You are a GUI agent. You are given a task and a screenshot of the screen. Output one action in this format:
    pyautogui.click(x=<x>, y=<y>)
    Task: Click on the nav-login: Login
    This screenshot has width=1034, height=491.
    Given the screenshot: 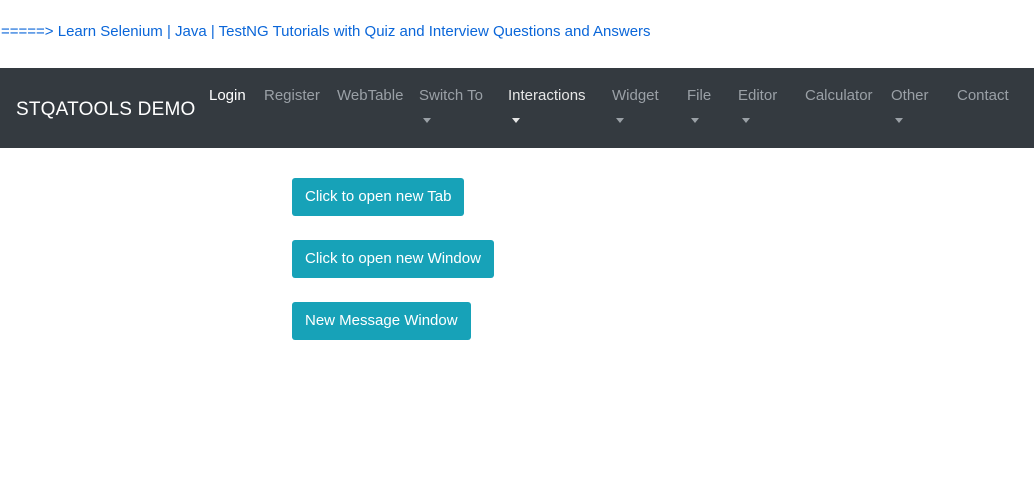 What is the action you would take?
    pyautogui.click(x=227, y=95)
    